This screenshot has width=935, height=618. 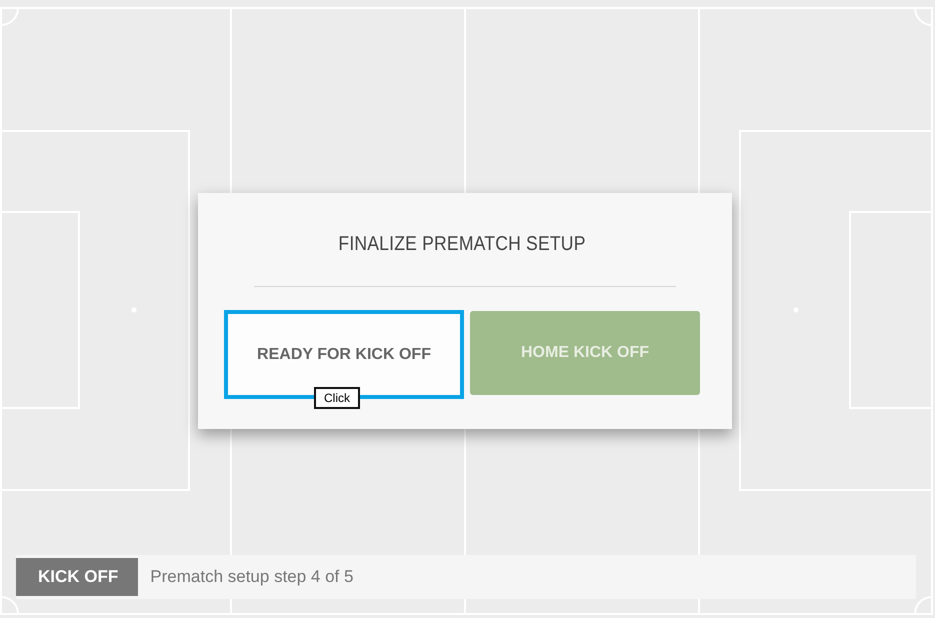 I want to click on tooltip: Click, so click(x=337, y=398).